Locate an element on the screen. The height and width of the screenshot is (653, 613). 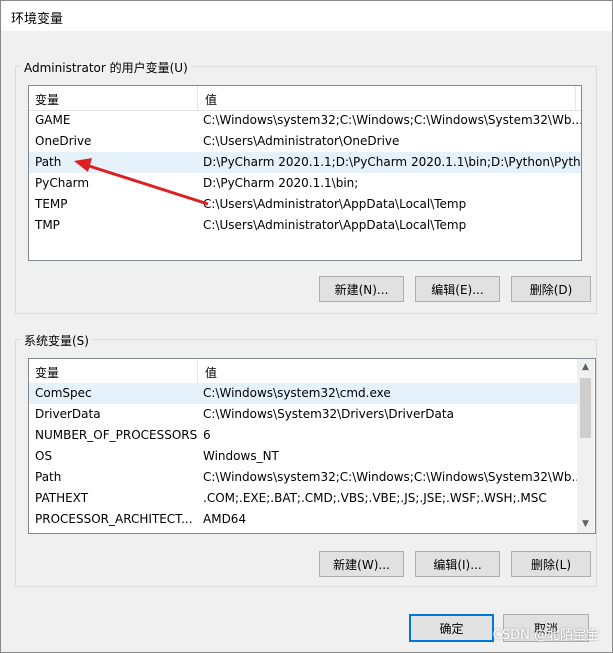
variable-value: Windows_NT is located at coordinates (241, 456).